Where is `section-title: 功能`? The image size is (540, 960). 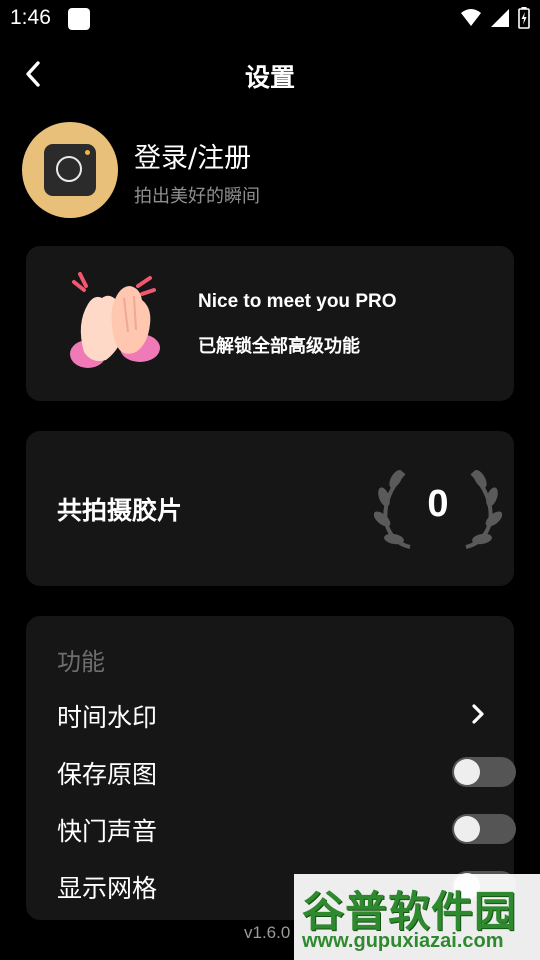
section-title: 功能 is located at coordinates (81, 662).